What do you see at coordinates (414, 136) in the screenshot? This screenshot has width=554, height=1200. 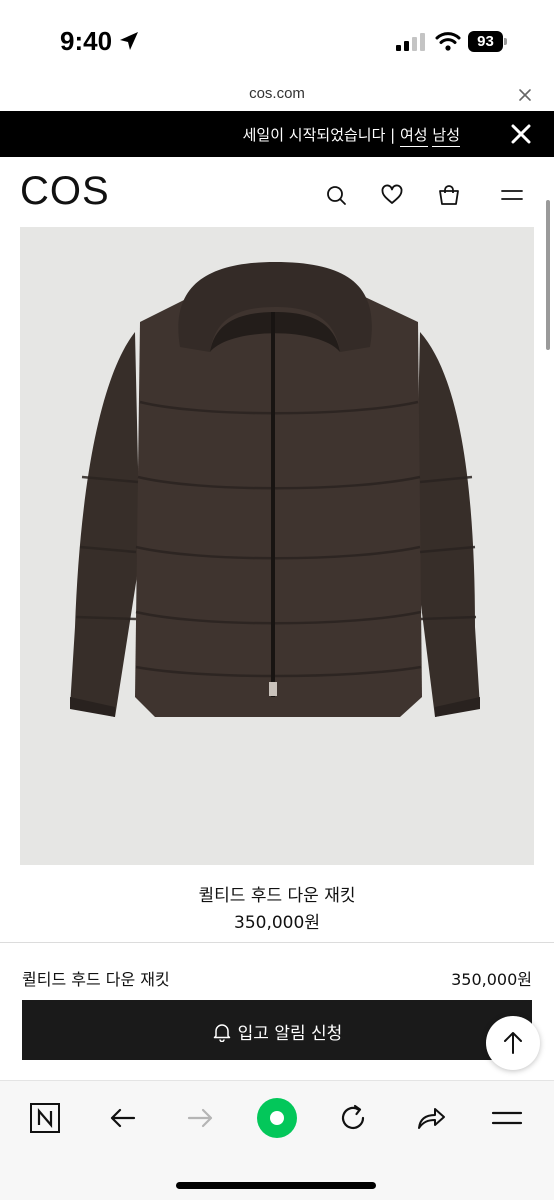 I see `link-women: 여성` at bounding box center [414, 136].